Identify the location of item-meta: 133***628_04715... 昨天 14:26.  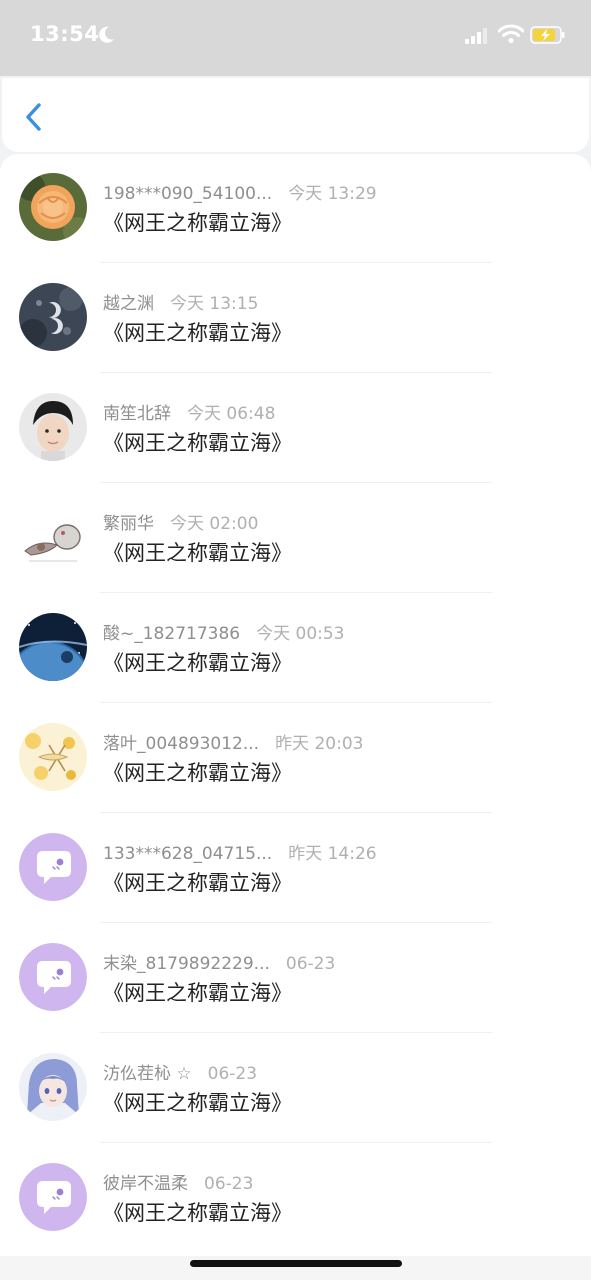
(240, 851).